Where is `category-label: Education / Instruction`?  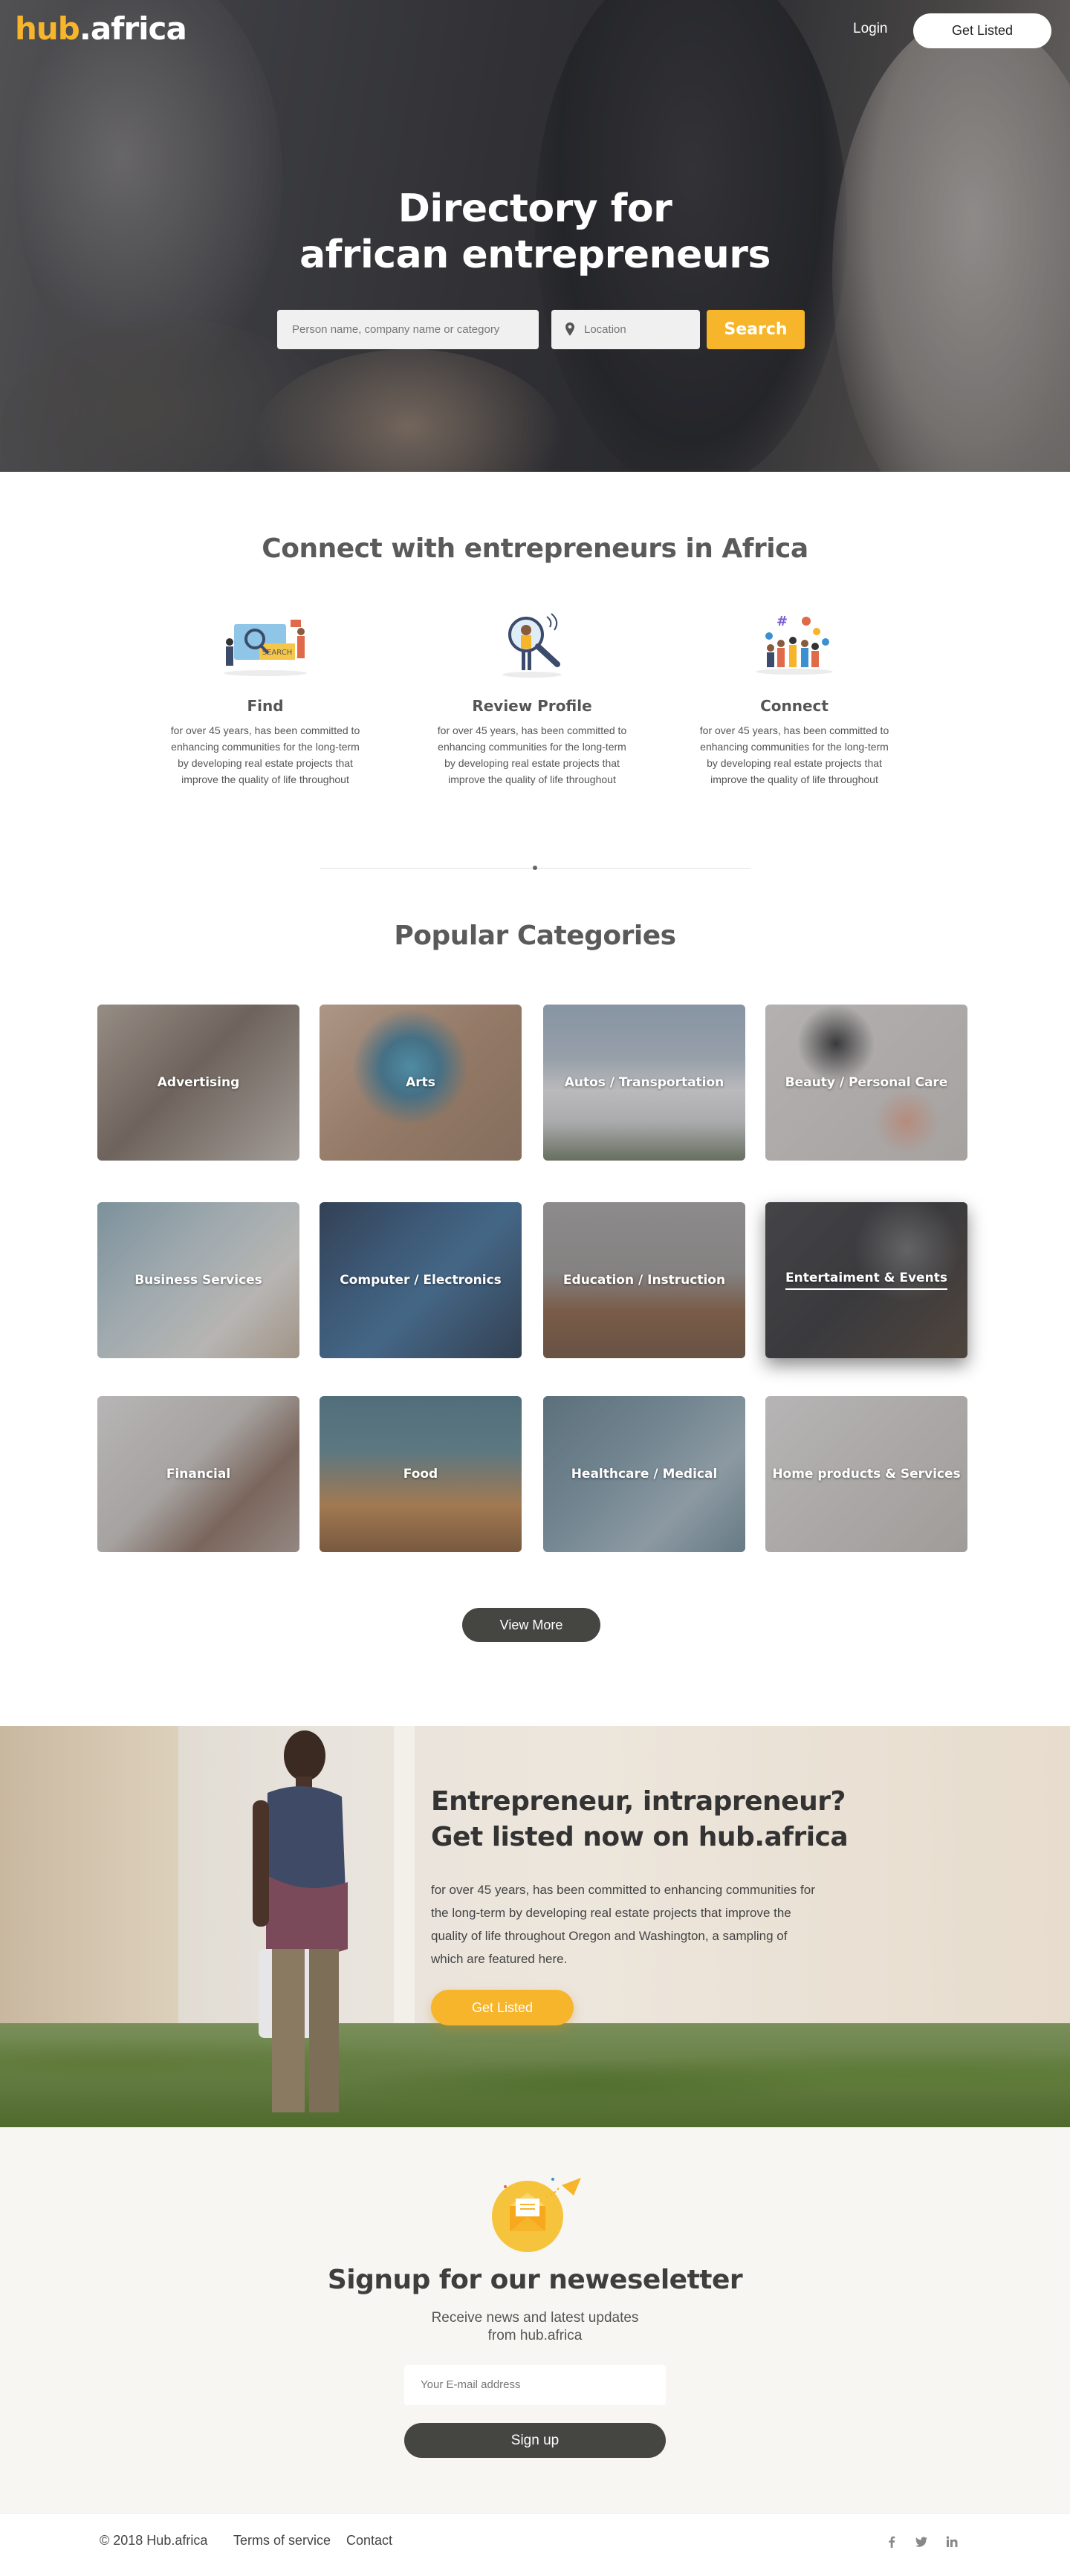 category-label: Education / Instruction is located at coordinates (644, 1280).